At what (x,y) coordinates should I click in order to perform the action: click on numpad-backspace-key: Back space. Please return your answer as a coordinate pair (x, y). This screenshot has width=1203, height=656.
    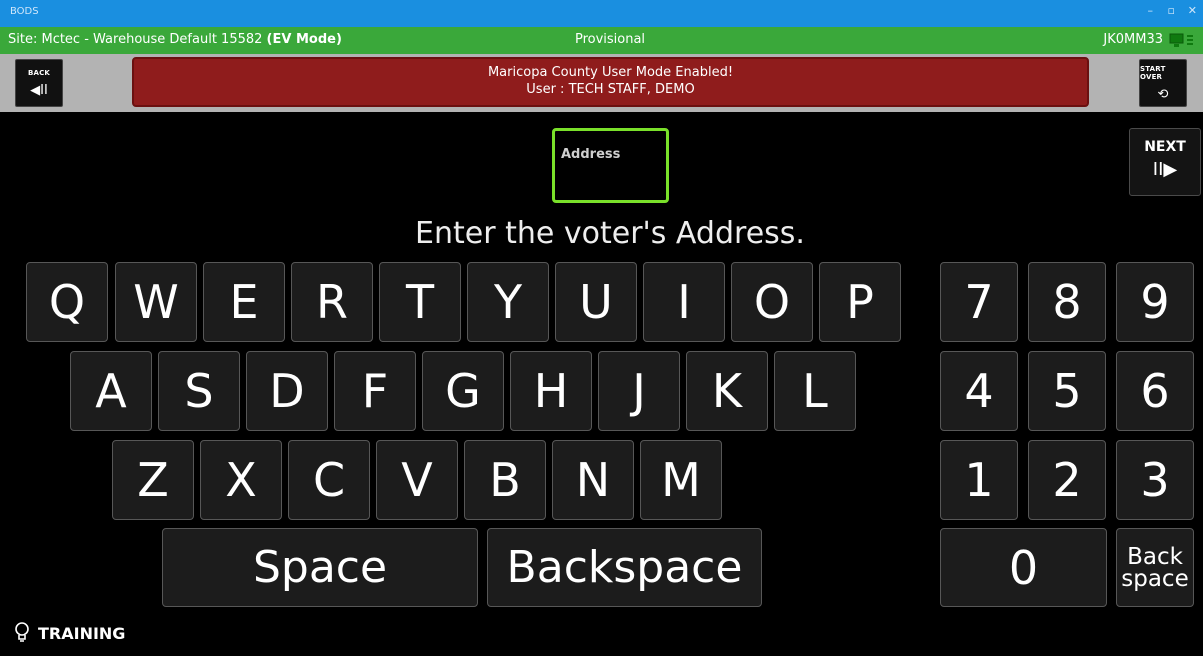
    Looking at the image, I should click on (1155, 567).